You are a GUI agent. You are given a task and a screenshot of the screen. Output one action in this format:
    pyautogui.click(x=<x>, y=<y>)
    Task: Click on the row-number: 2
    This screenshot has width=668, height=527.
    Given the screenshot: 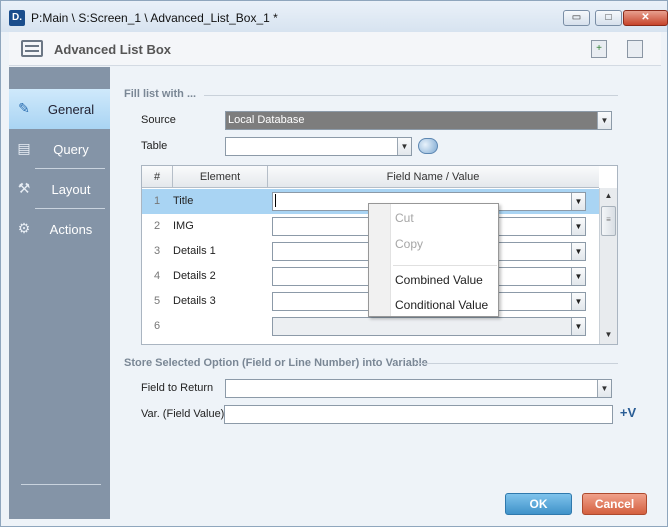 What is the action you would take?
    pyautogui.click(x=157, y=226)
    